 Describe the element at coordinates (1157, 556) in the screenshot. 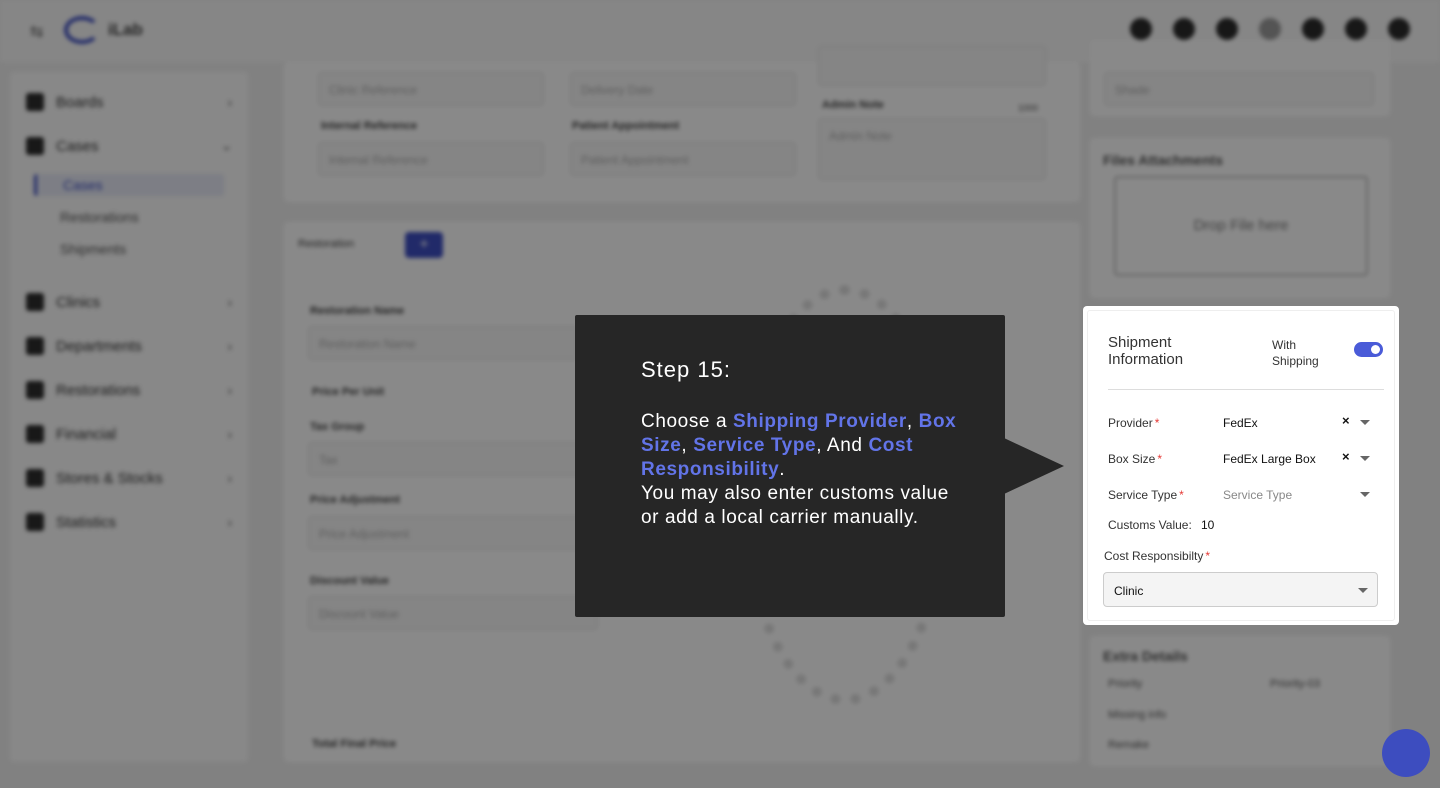

I see `cost-responsibility-label: Cost Responsibilty *` at that location.